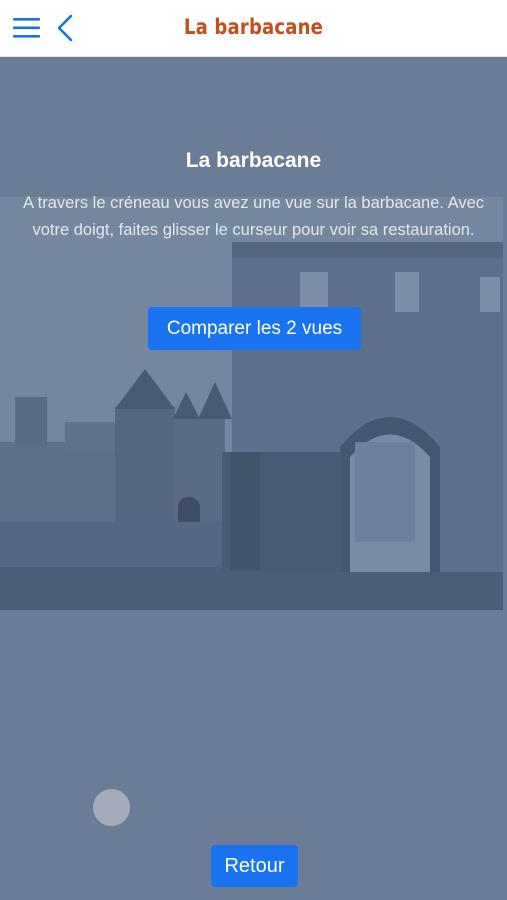 This screenshot has height=900, width=507. I want to click on compare-views-button: Comparer les 2 vues, so click(254, 328).